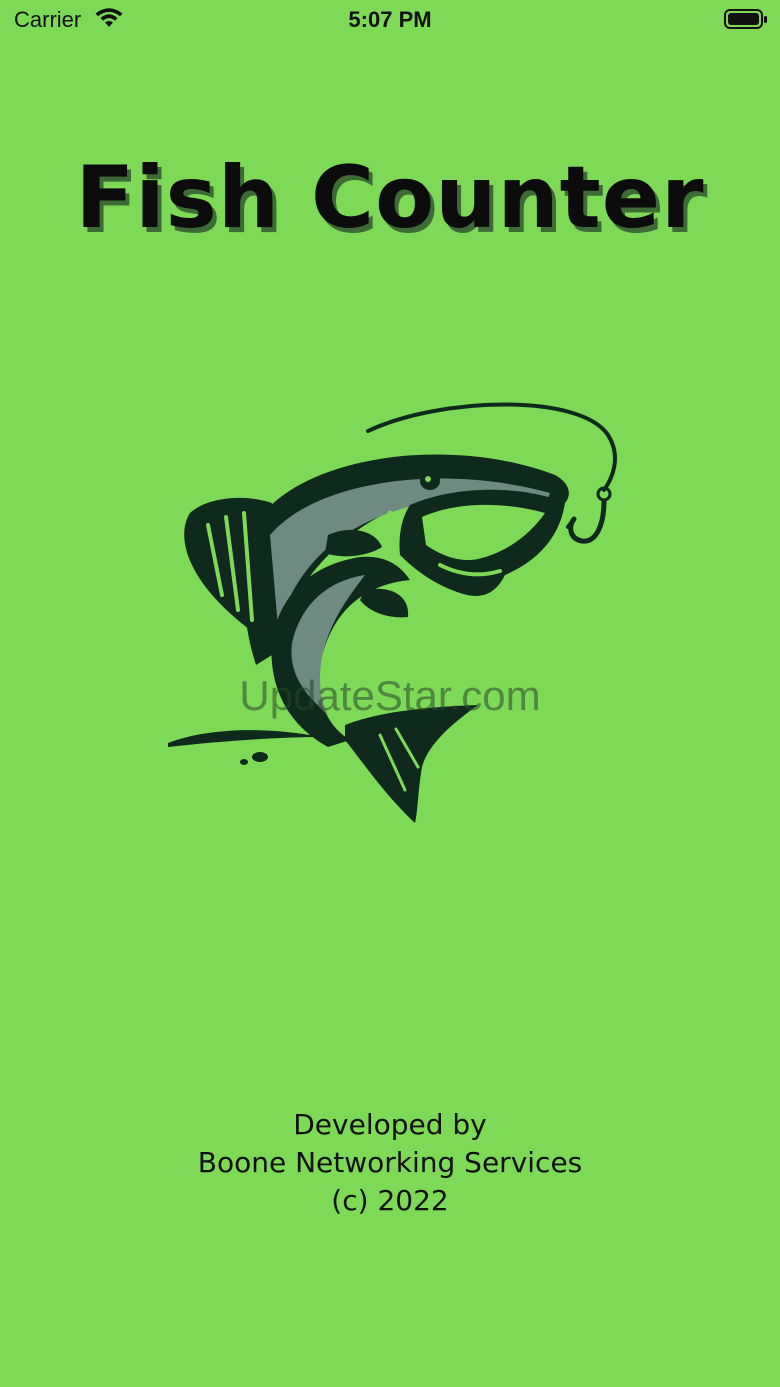 This screenshot has width=780, height=1387. Describe the element at coordinates (745, 19) in the screenshot. I see `battery-full-icon` at that location.